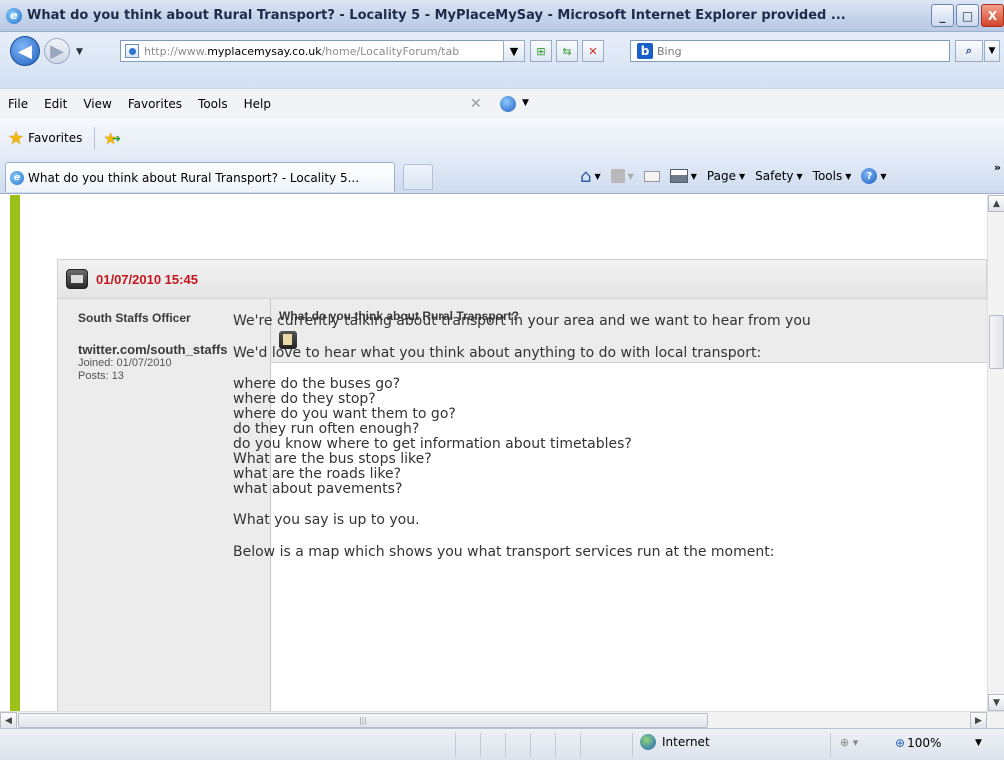  What do you see at coordinates (586, 176) in the screenshot?
I see `home-icon: ⌂` at bounding box center [586, 176].